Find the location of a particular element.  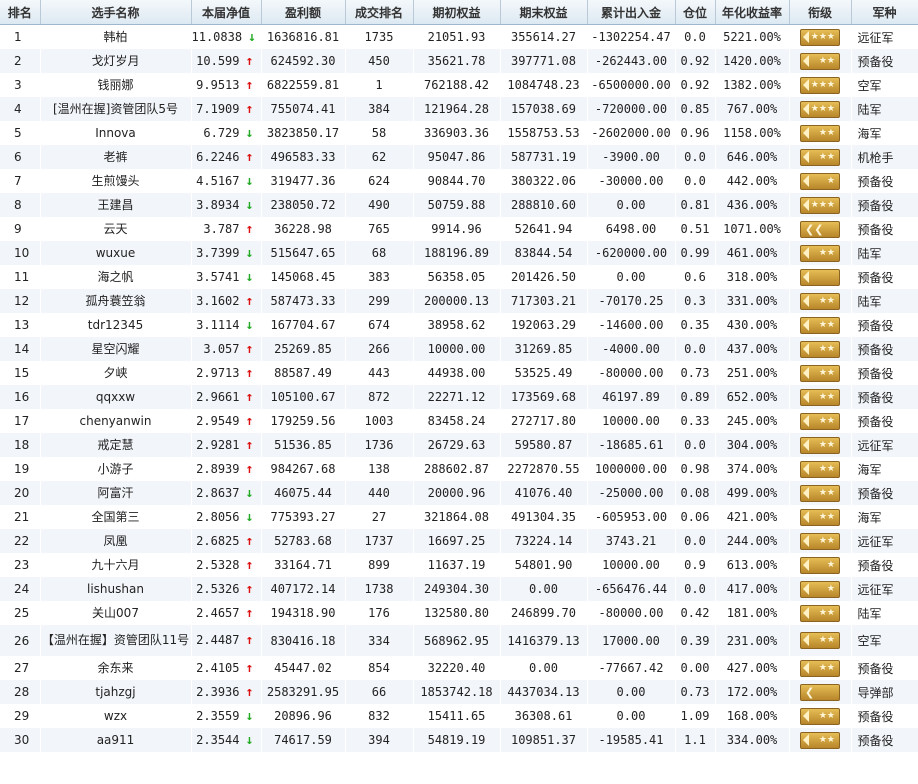

profit-cell: 167704.67 is located at coordinates (303, 325).